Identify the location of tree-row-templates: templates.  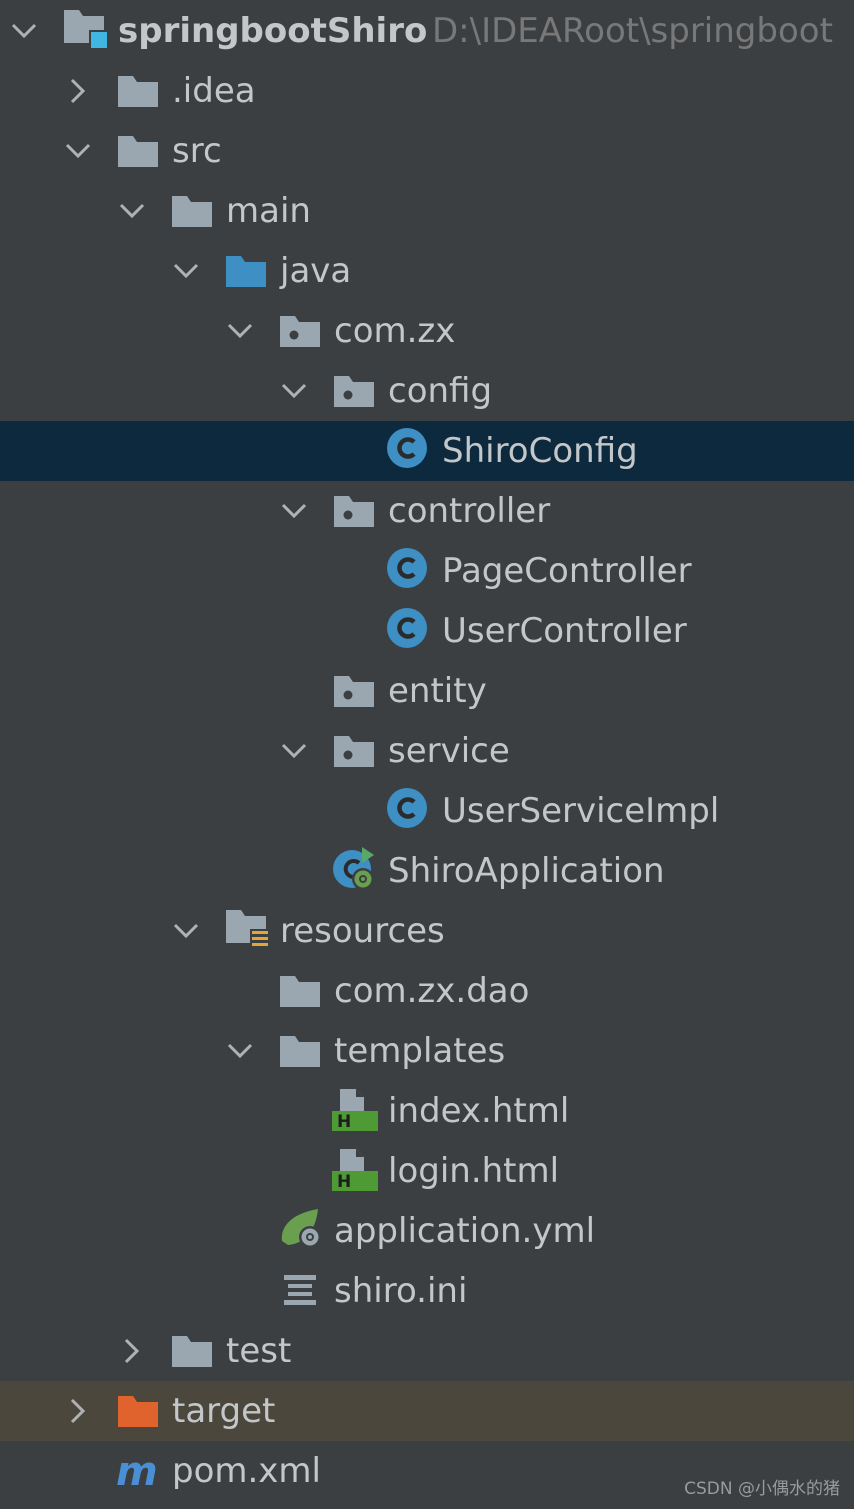
(427, 1051).